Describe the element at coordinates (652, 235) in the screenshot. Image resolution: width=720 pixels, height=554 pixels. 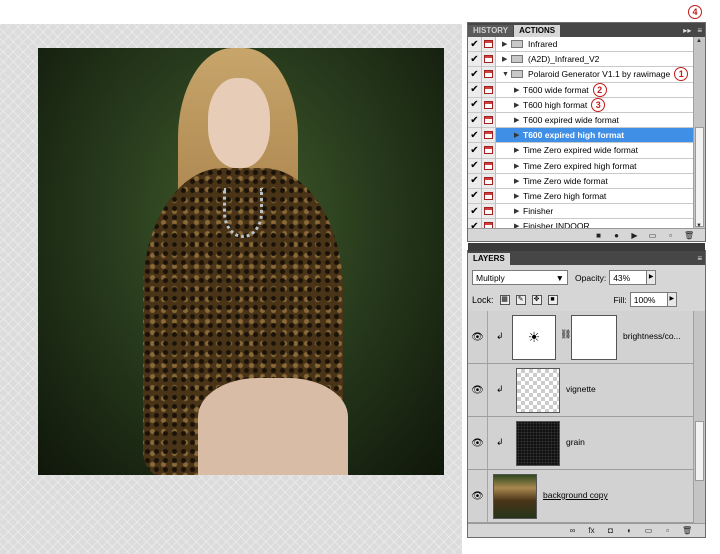
I see `new-set-icon: ▭` at that location.